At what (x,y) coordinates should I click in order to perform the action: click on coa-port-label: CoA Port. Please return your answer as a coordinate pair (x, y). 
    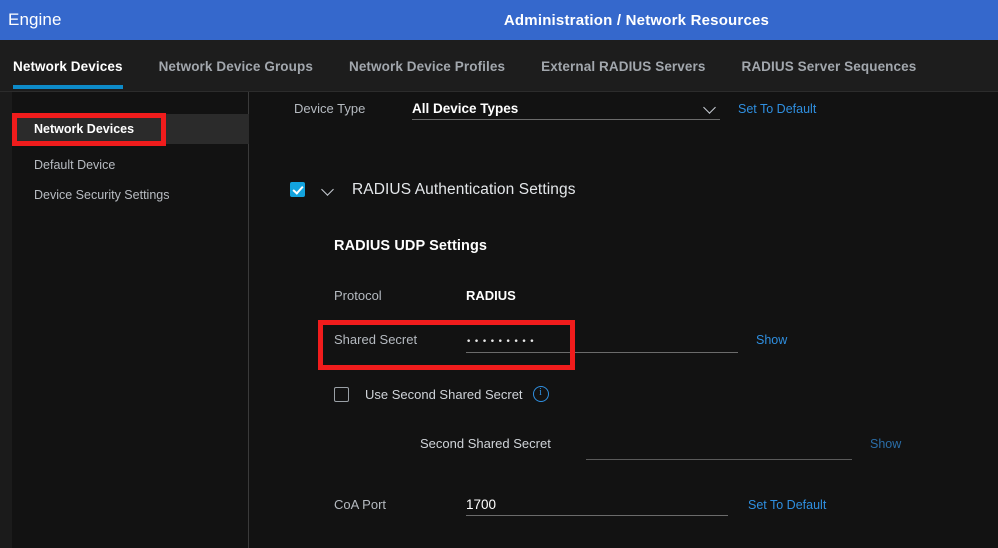
    Looking at the image, I should click on (360, 504).